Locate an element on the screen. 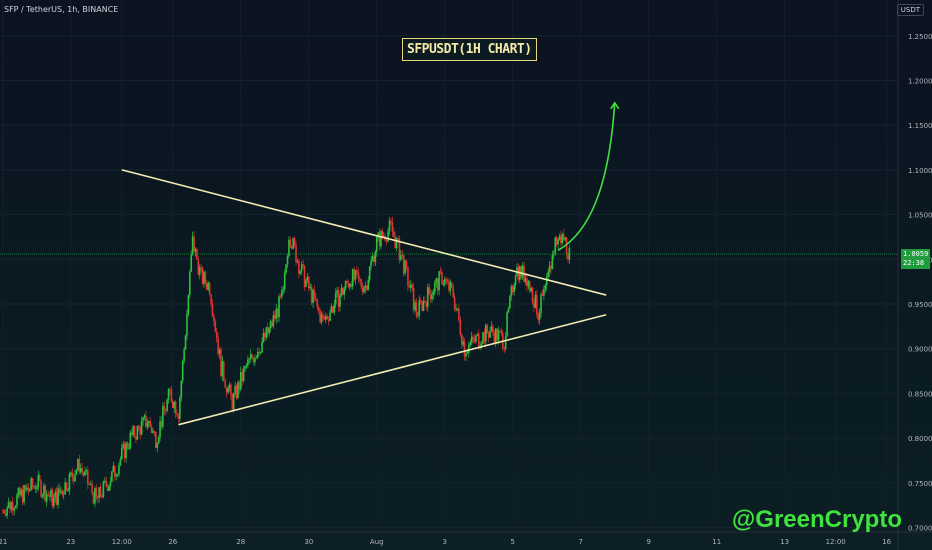 Image resolution: width=932 pixels, height=550 pixels. upper-trendline is located at coordinates (364, 232).